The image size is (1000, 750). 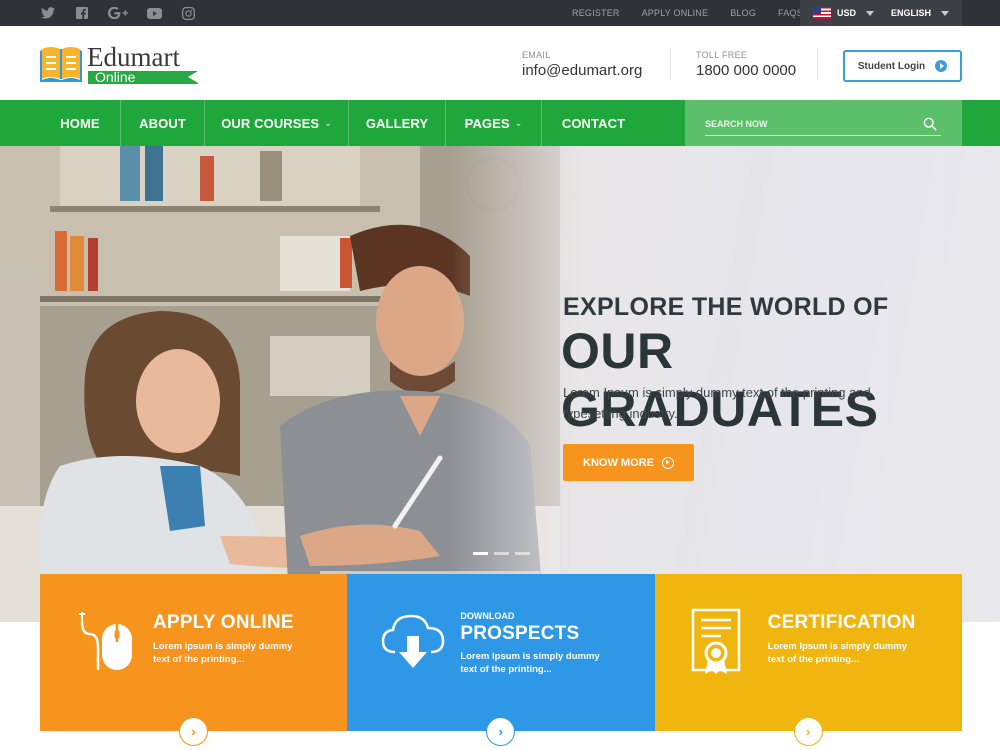 I want to click on nav-item-contact: CONTACT, so click(x=593, y=123).